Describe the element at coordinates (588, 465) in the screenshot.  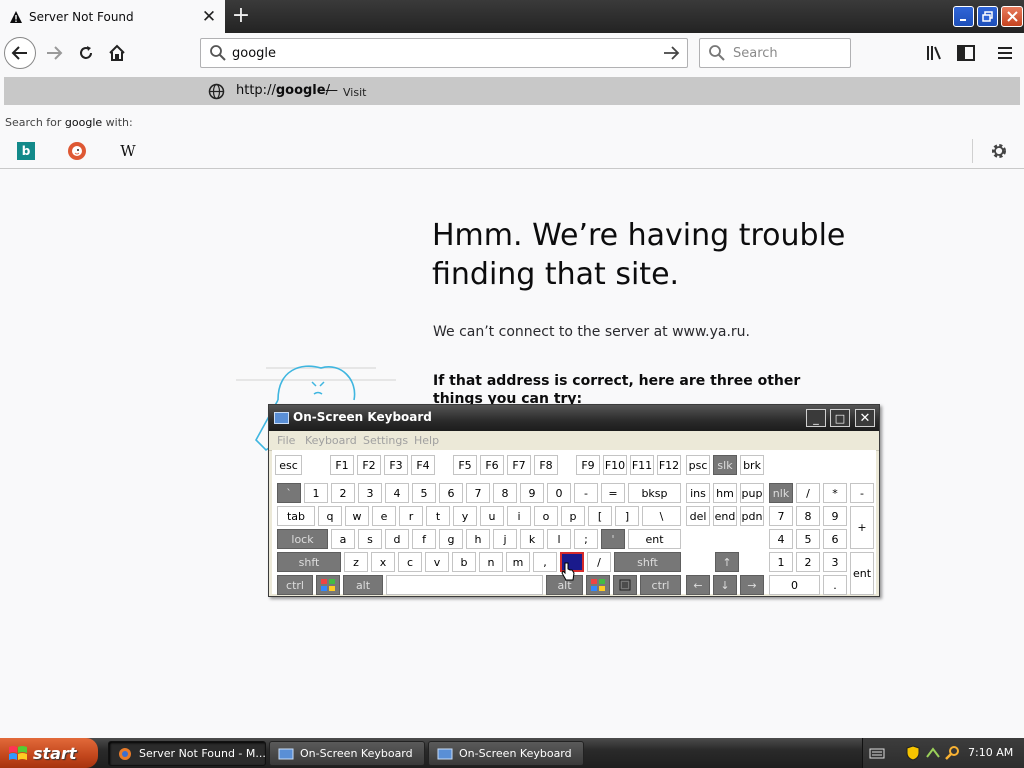
I see `key-f9: F9` at that location.